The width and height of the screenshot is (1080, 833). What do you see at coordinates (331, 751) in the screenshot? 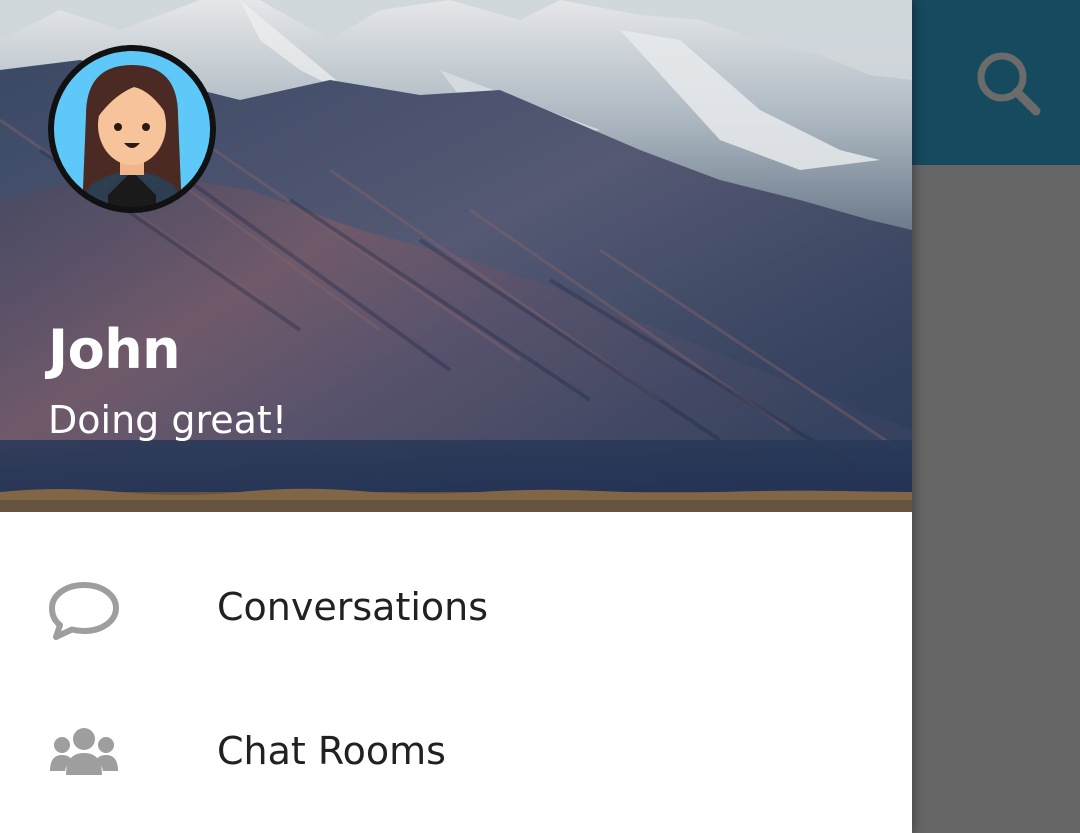
I see `menu-item-label: Chat Rooms` at bounding box center [331, 751].